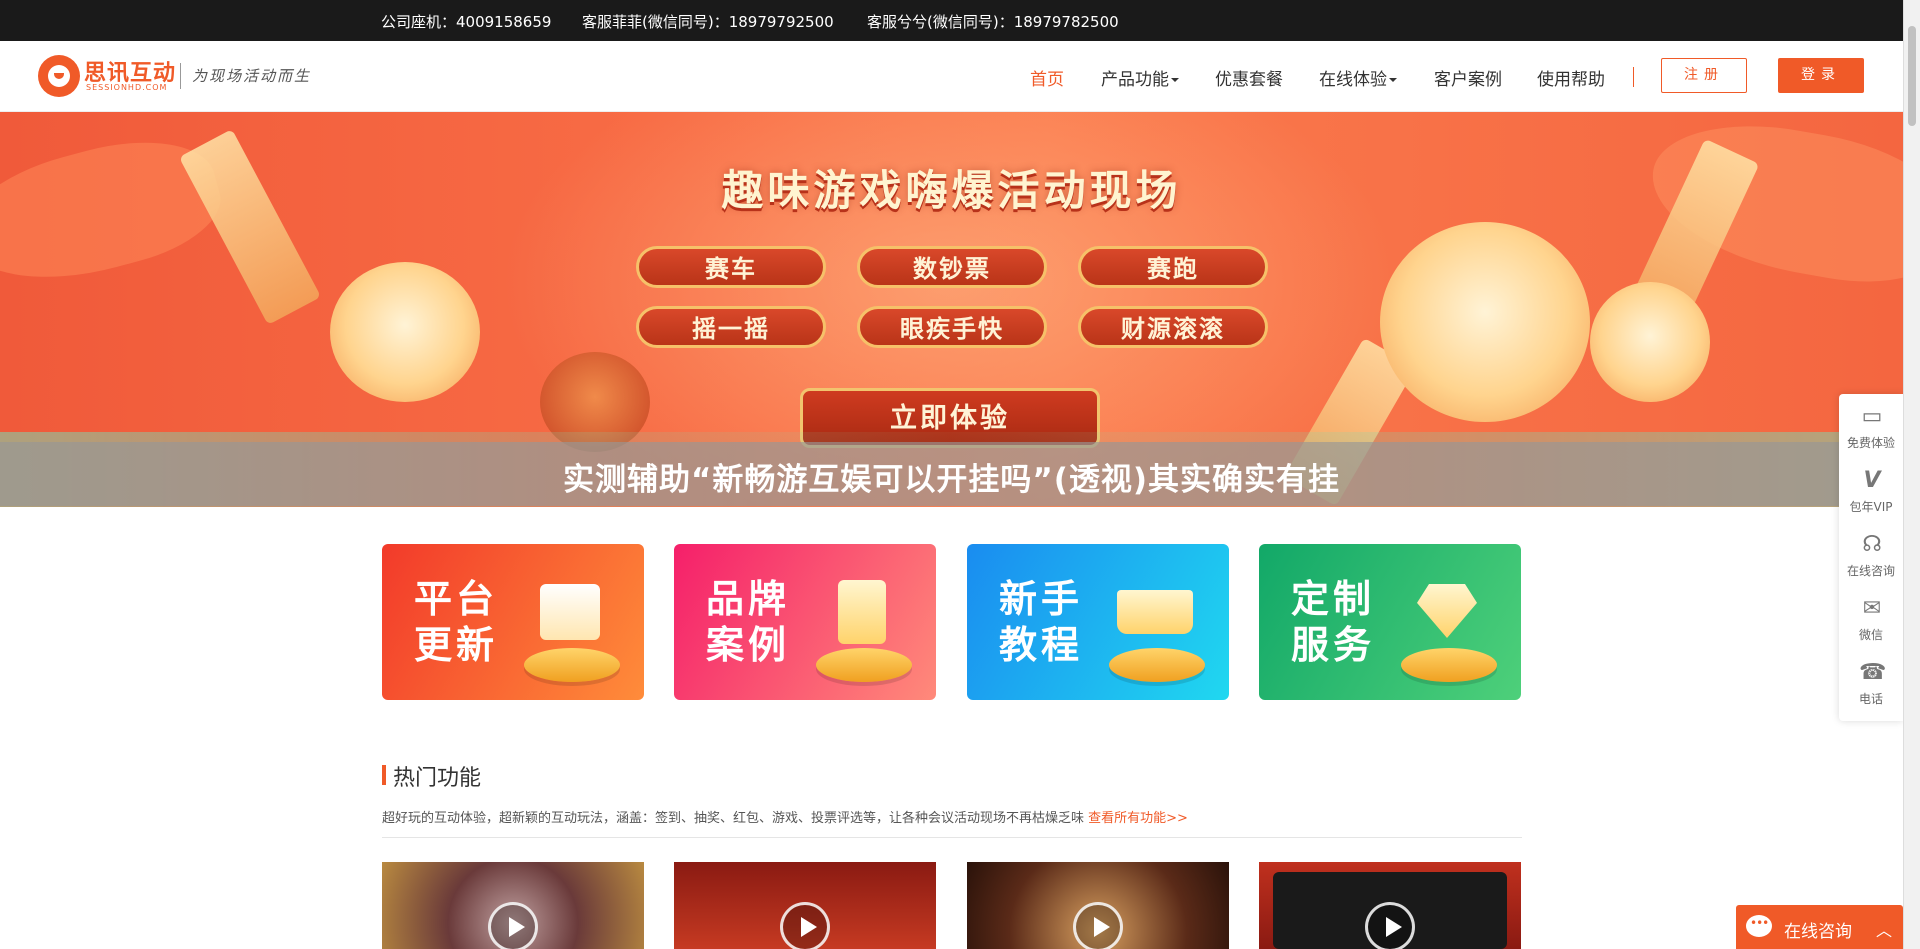  What do you see at coordinates (1041, 645) in the screenshot?
I see `card-label-line2: 教程` at bounding box center [1041, 645].